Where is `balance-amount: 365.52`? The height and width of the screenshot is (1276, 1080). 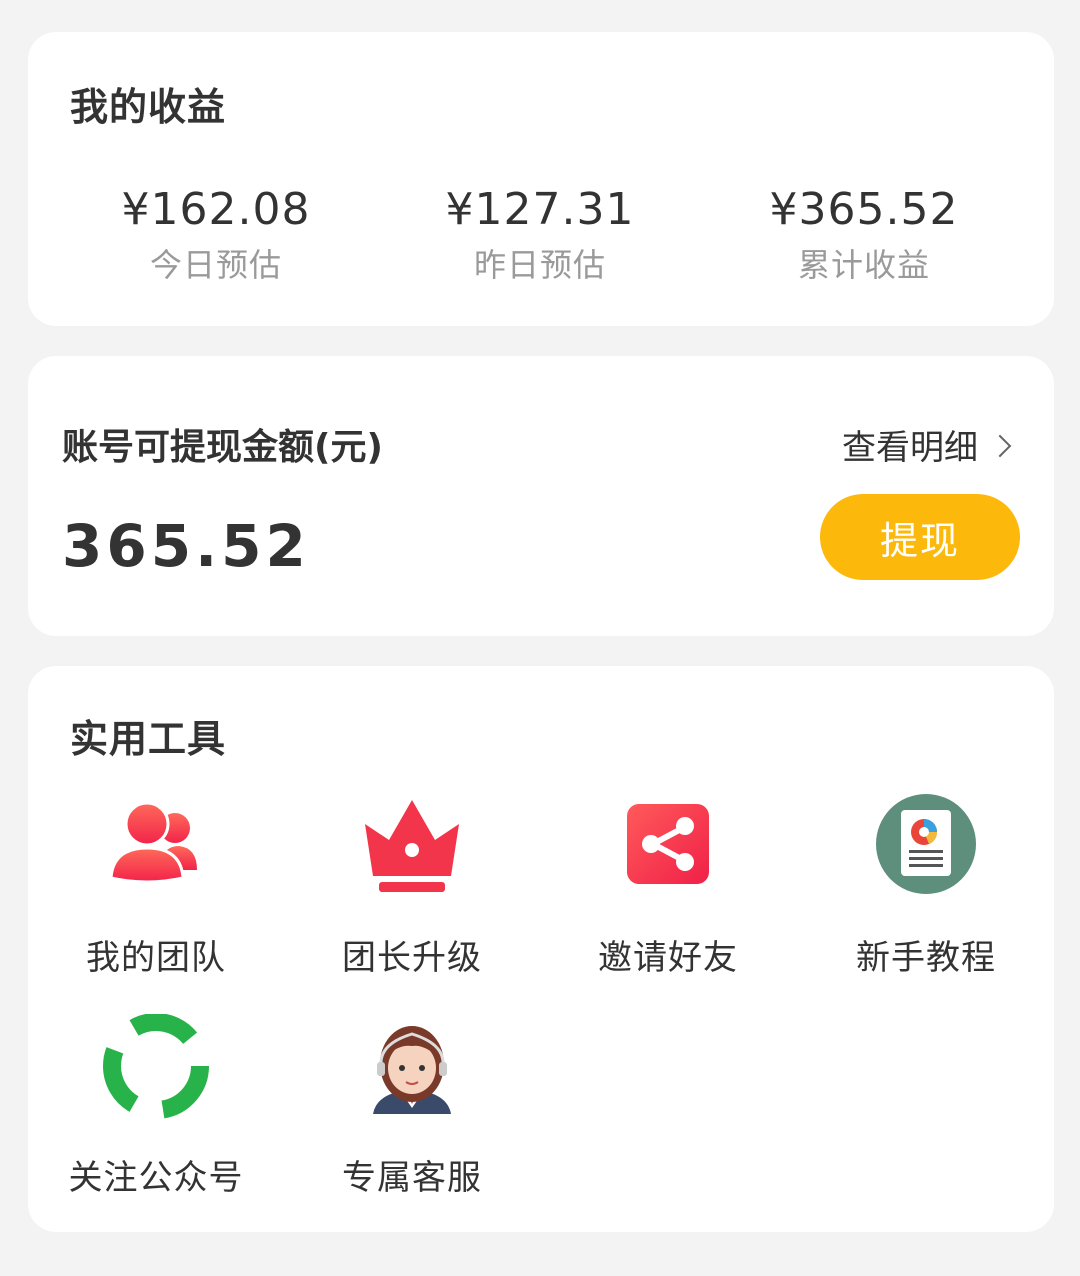 balance-amount: 365.52 is located at coordinates (186, 546).